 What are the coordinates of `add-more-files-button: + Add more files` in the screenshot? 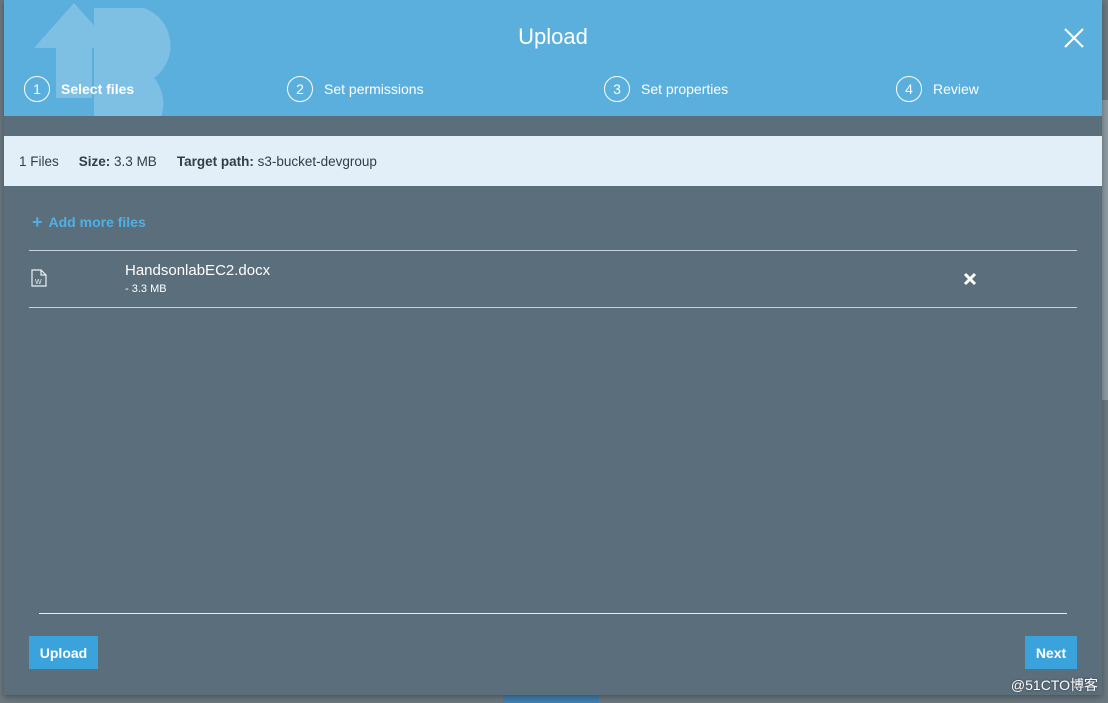 It's located at (89, 222).